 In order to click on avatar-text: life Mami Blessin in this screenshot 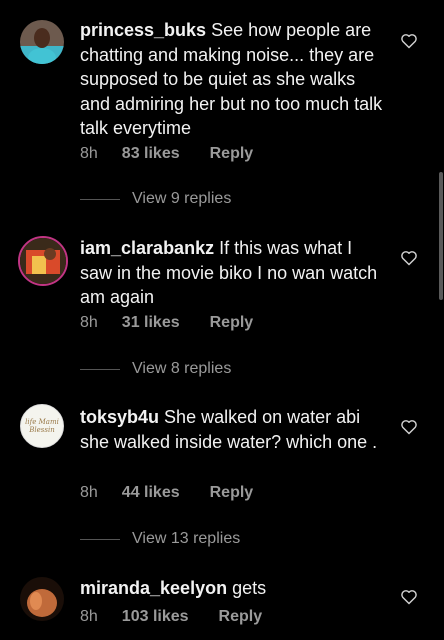, I will do `click(42, 426)`.